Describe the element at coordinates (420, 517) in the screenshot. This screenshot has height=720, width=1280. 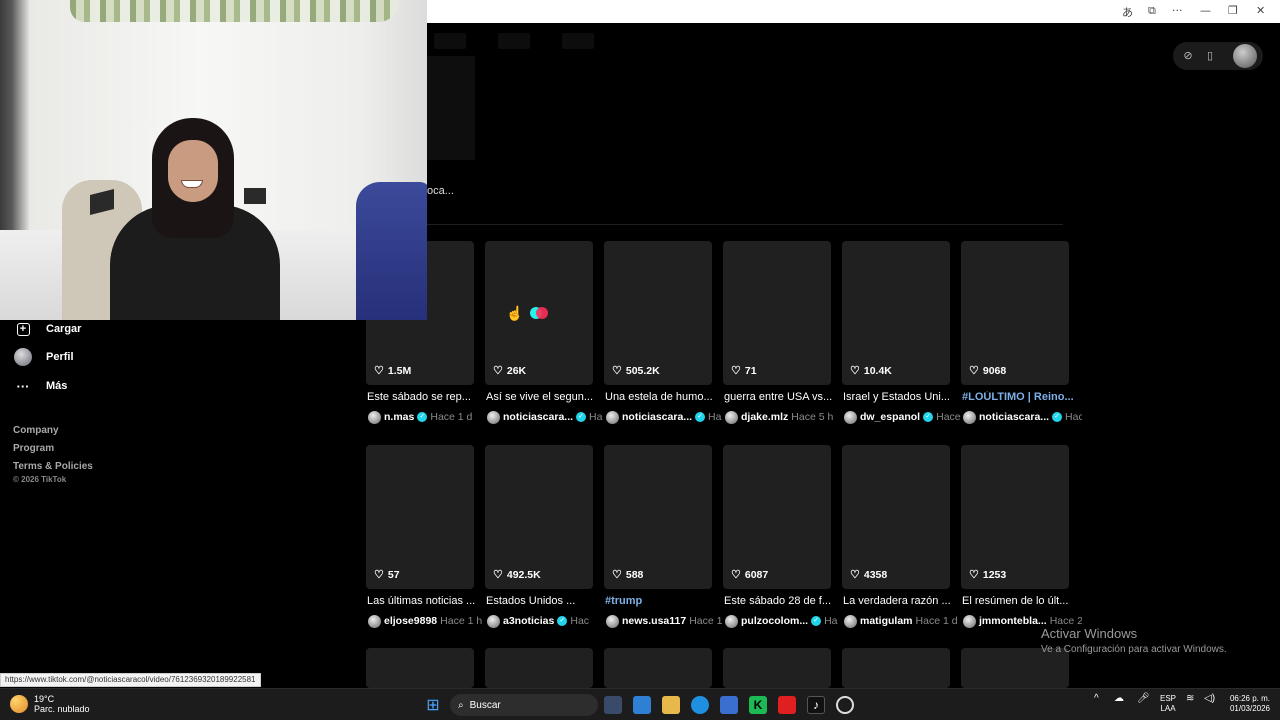
I see `video-card: ♡ 57` at that location.